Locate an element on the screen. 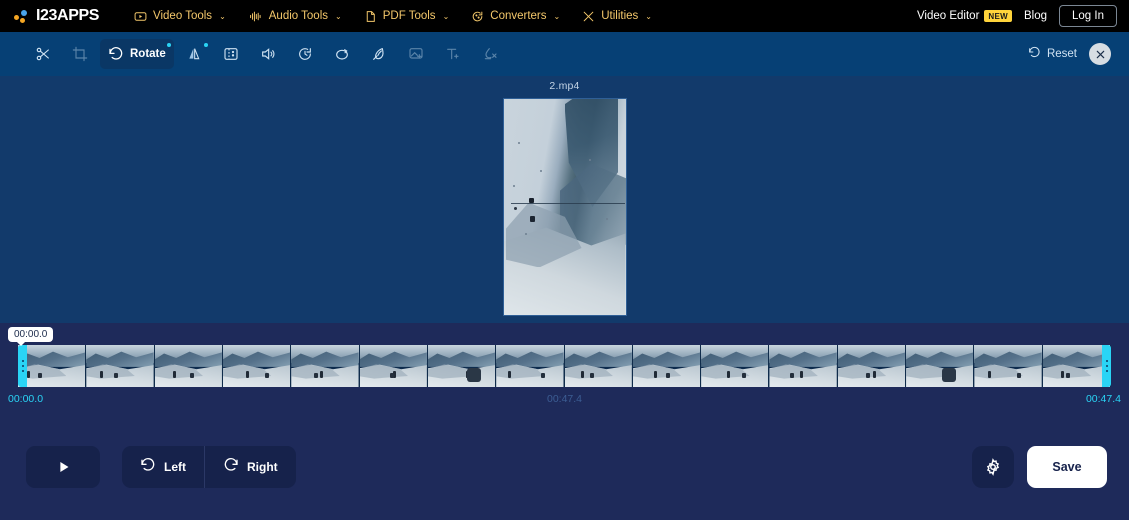 Image resolution: width=1129 pixels, height=520 pixels. document-icon is located at coordinates (370, 16).